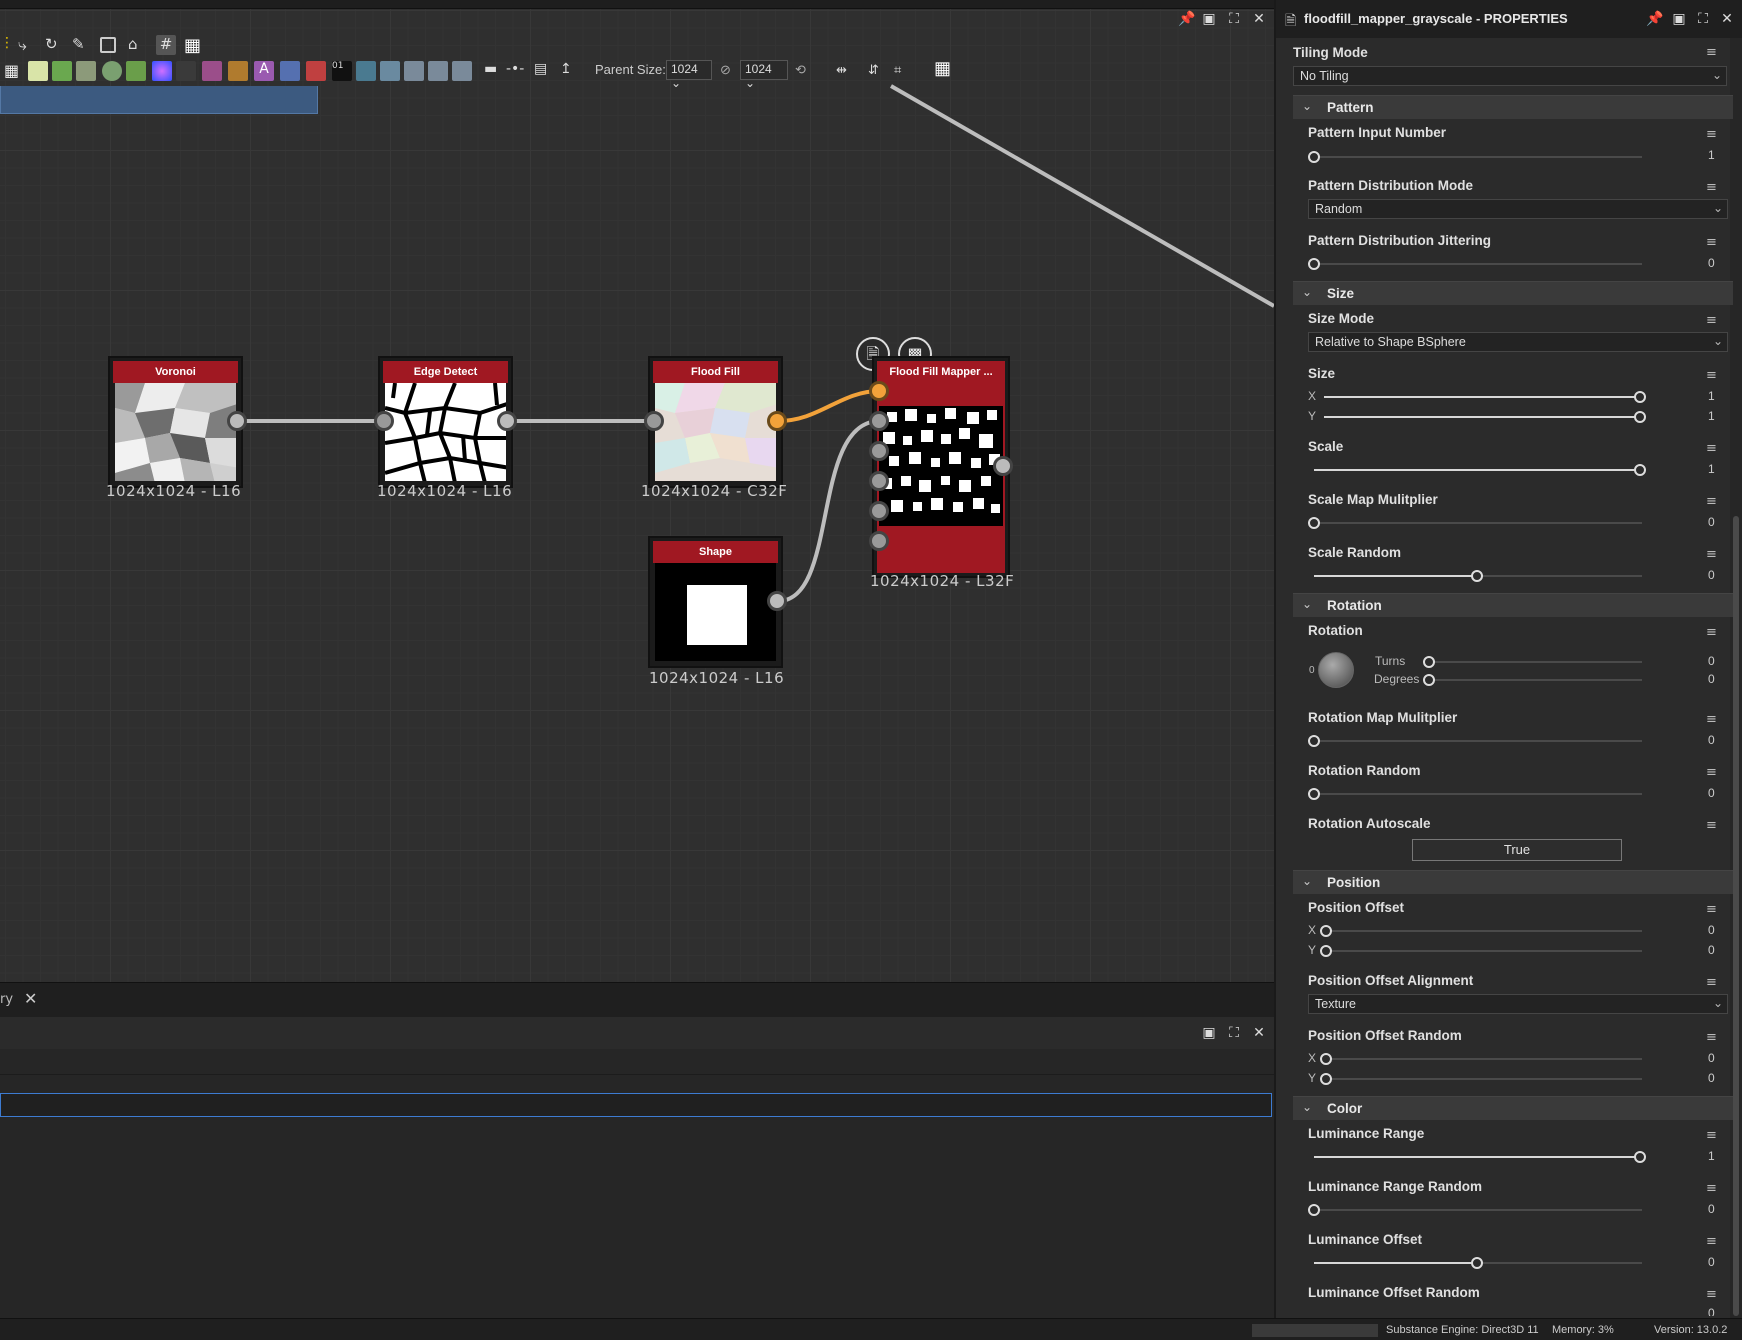 This screenshot has width=1742, height=1340. Describe the element at coordinates (1691, 1330) in the screenshot. I see `version-status: Version: 13.0.2` at that location.